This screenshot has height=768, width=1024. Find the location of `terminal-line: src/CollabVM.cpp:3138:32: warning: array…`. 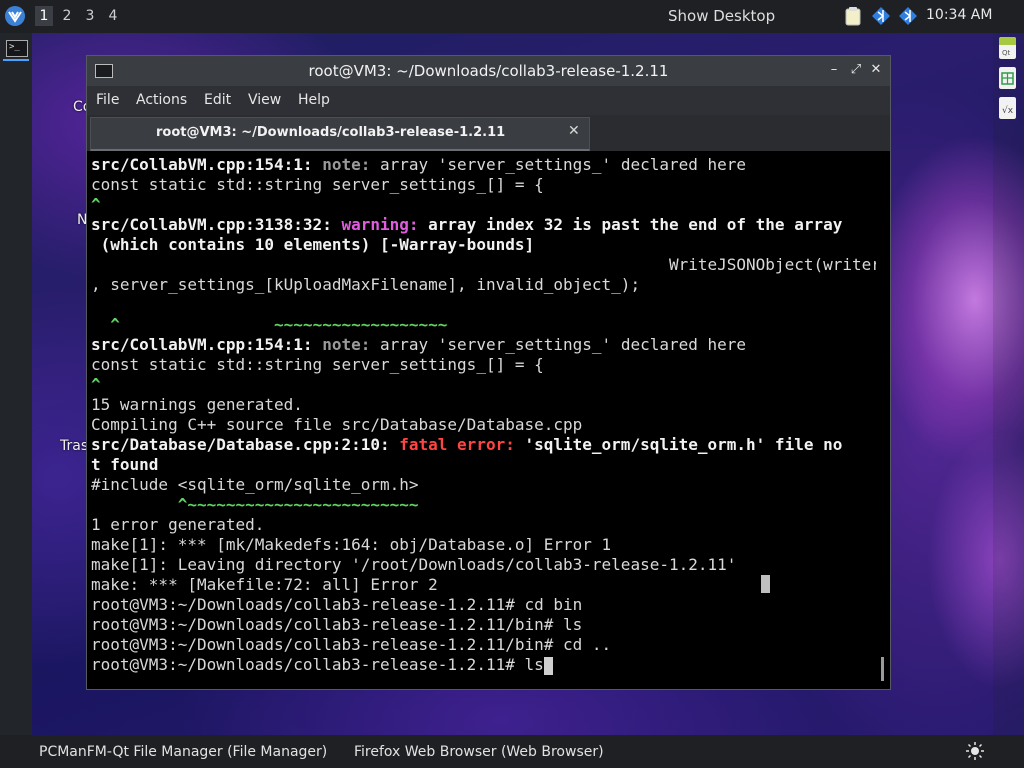

terminal-line: src/CollabVM.cpp:3138:32: warning: array… is located at coordinates (467, 224).